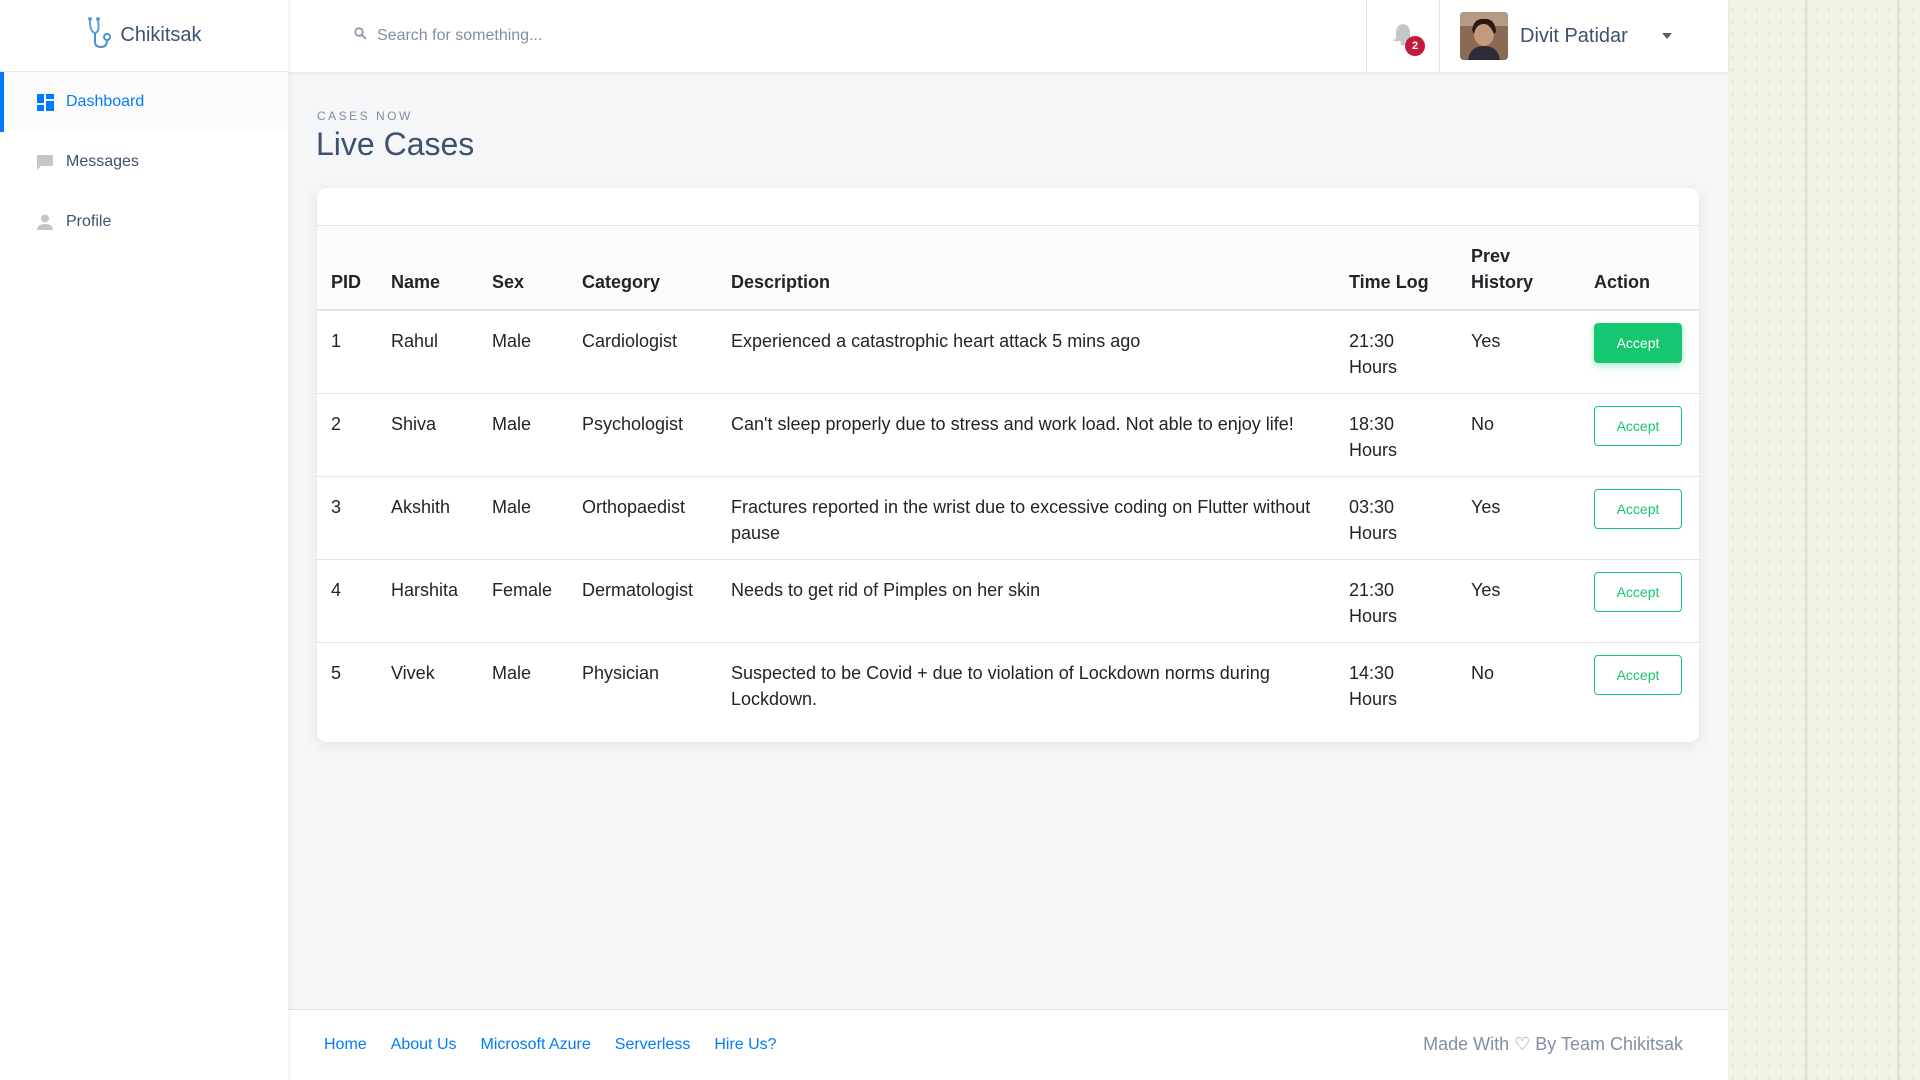 This screenshot has height=1080, width=1920. Describe the element at coordinates (395, 144) in the screenshot. I see `page-title: Live Cases` at that location.